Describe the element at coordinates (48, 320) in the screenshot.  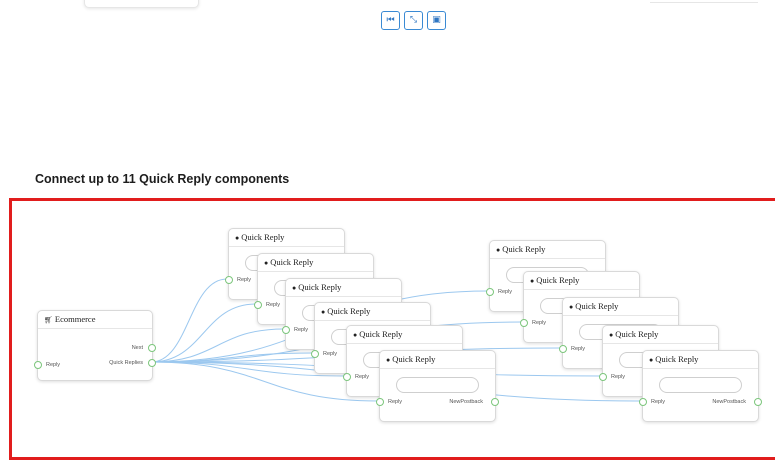
I see `shopping-cart-icon: 🛒︎` at that location.